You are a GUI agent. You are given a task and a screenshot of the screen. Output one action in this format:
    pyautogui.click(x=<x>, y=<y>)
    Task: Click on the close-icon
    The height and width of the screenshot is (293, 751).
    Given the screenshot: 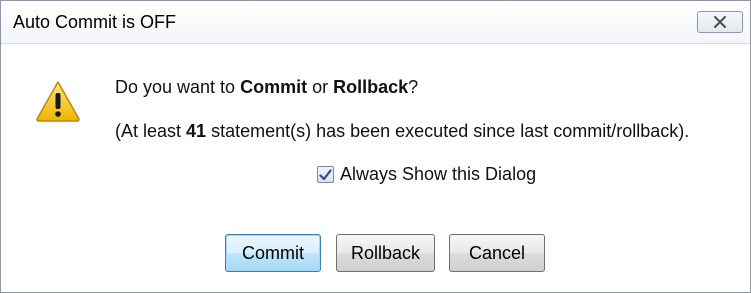 What is the action you would take?
    pyautogui.click(x=720, y=22)
    